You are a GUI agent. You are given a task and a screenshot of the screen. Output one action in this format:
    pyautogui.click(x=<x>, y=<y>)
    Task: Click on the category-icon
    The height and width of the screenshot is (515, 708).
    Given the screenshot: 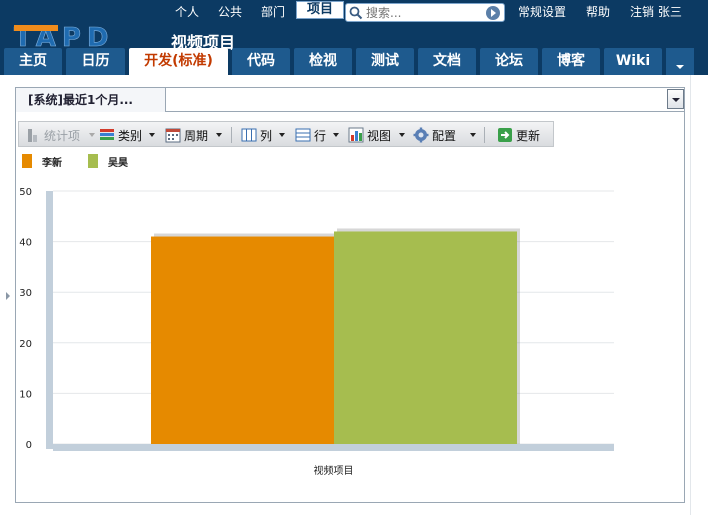 What is the action you would take?
    pyautogui.click(x=107, y=134)
    